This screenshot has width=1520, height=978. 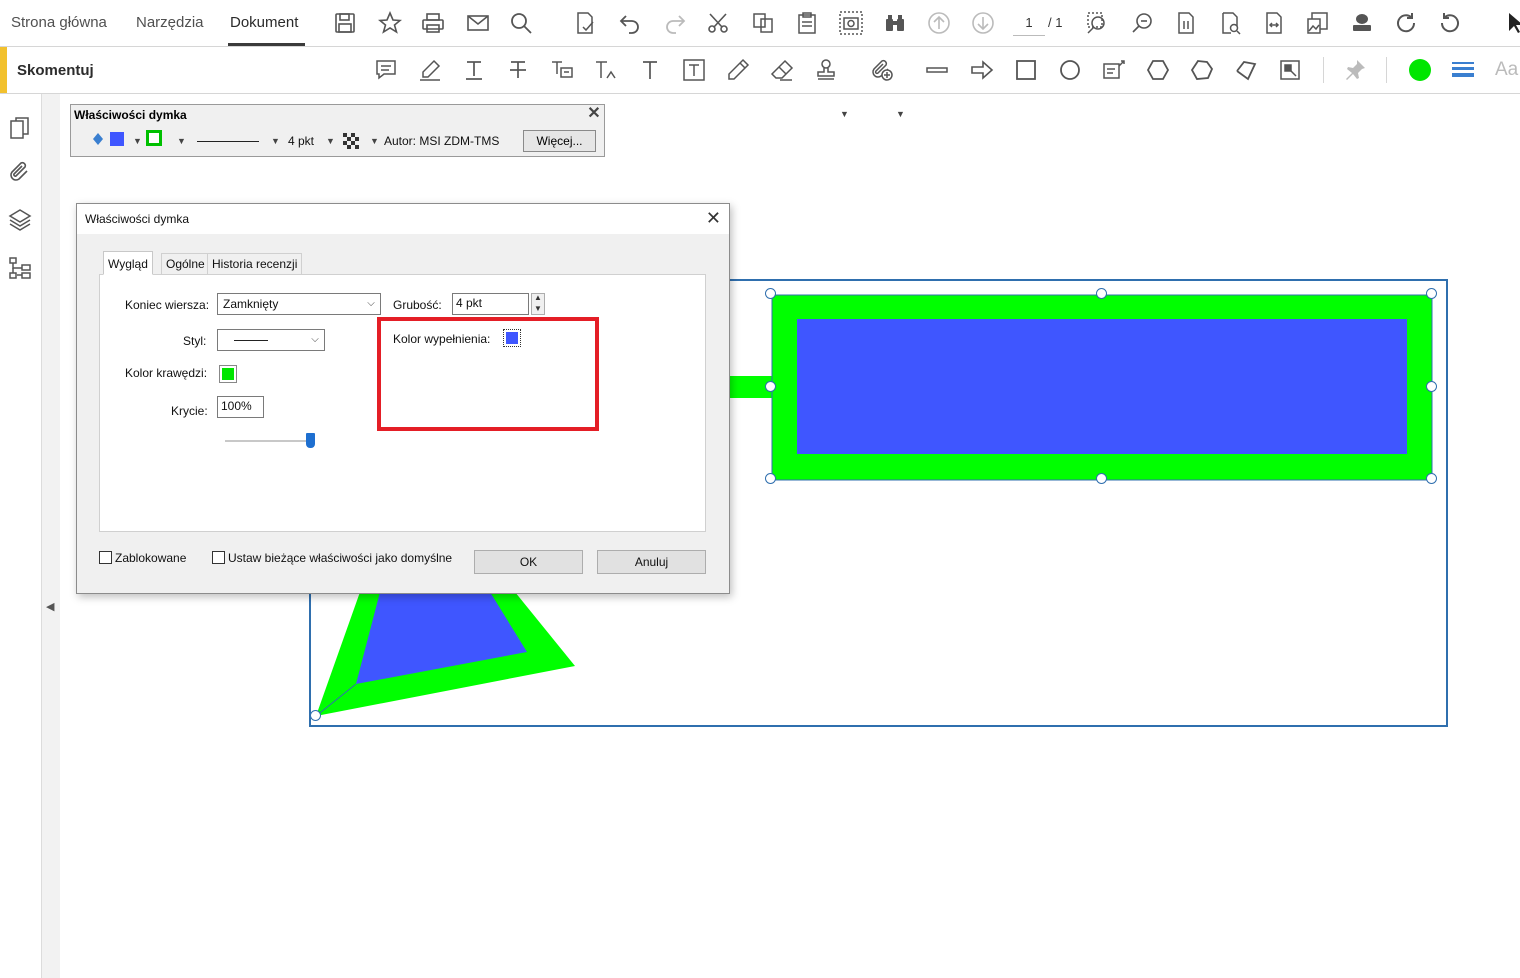 What do you see at coordinates (651, 562) in the screenshot?
I see `cancel-button: Anuluj` at bounding box center [651, 562].